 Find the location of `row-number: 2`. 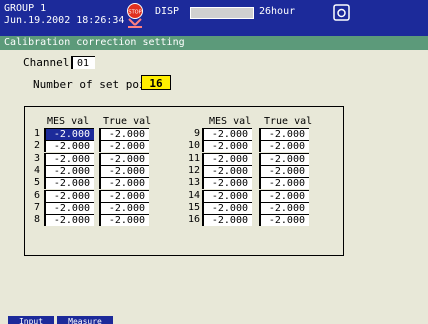

row-number: 2 is located at coordinates (36, 145).